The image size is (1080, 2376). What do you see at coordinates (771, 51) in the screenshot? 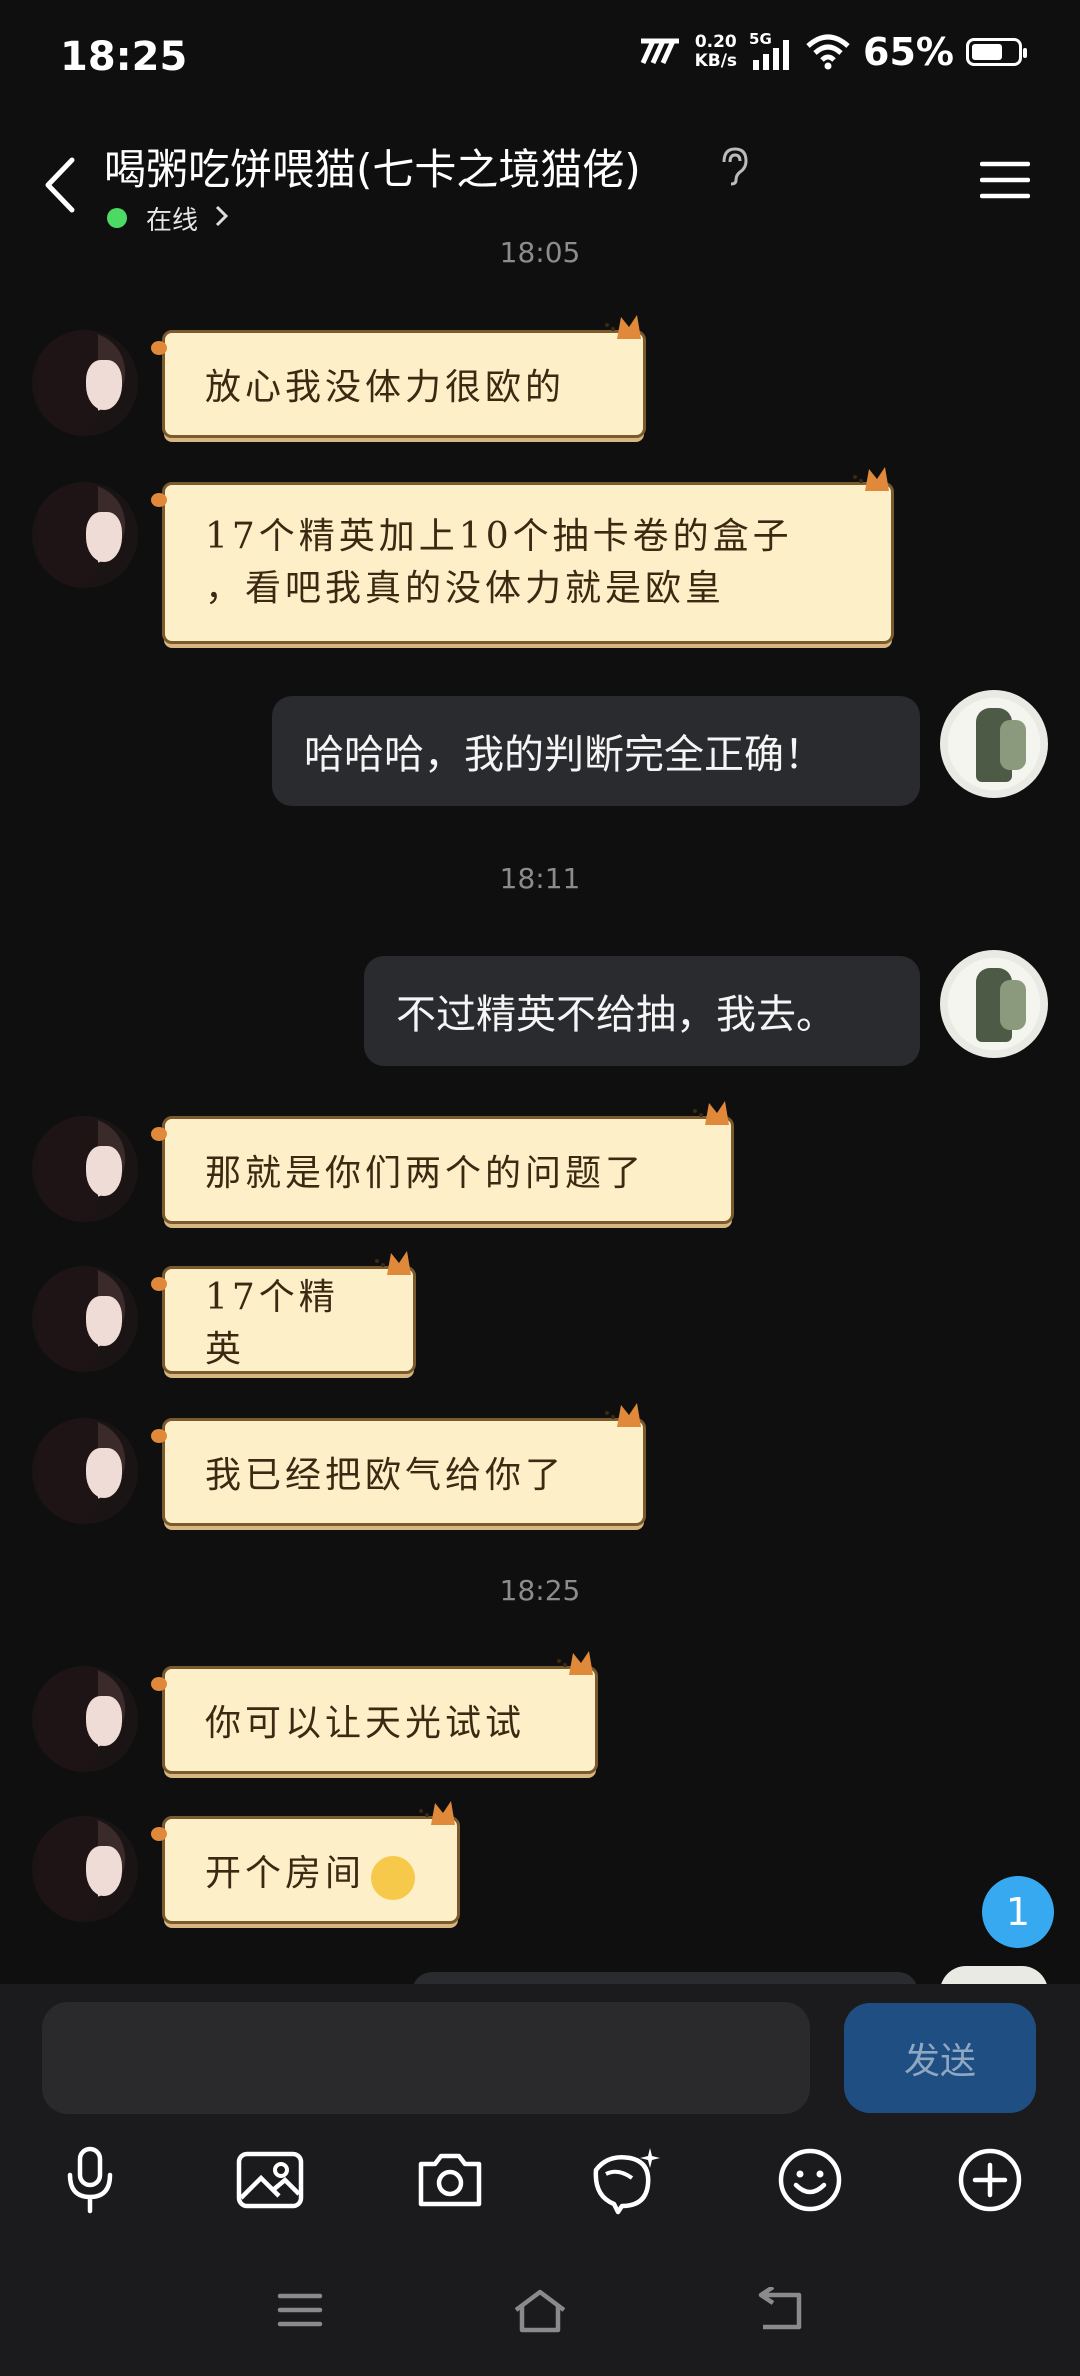
I see `signal-icon: 5G` at bounding box center [771, 51].